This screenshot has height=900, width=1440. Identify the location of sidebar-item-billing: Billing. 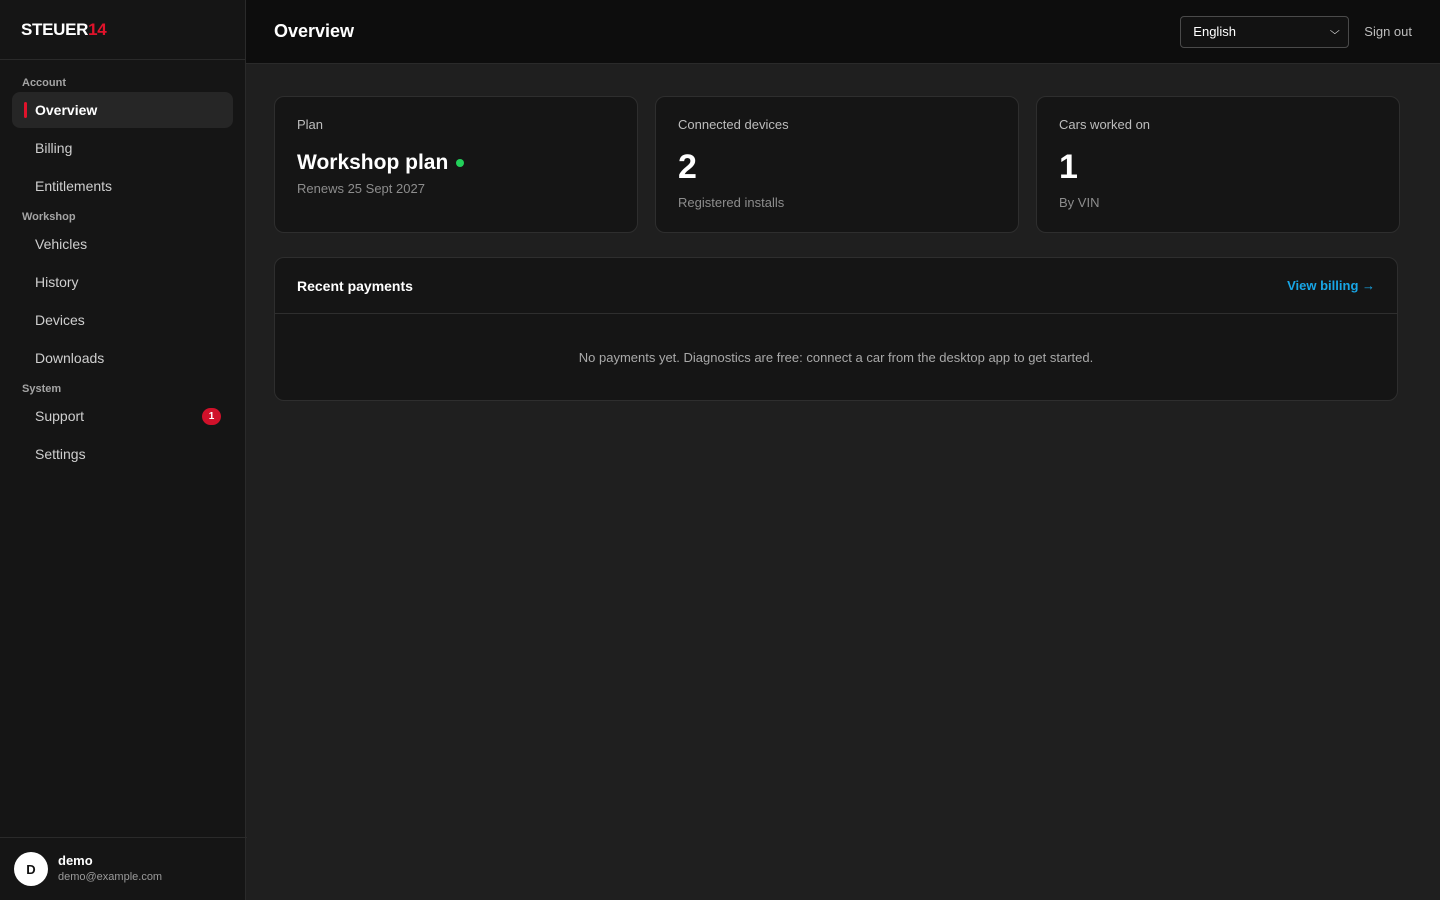
(122, 148).